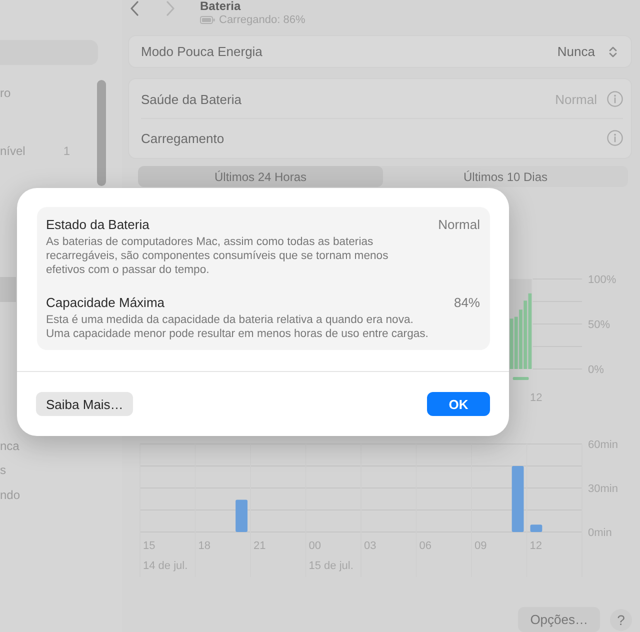  What do you see at coordinates (458, 404) in the screenshot?
I see `ok-button: OK` at bounding box center [458, 404].